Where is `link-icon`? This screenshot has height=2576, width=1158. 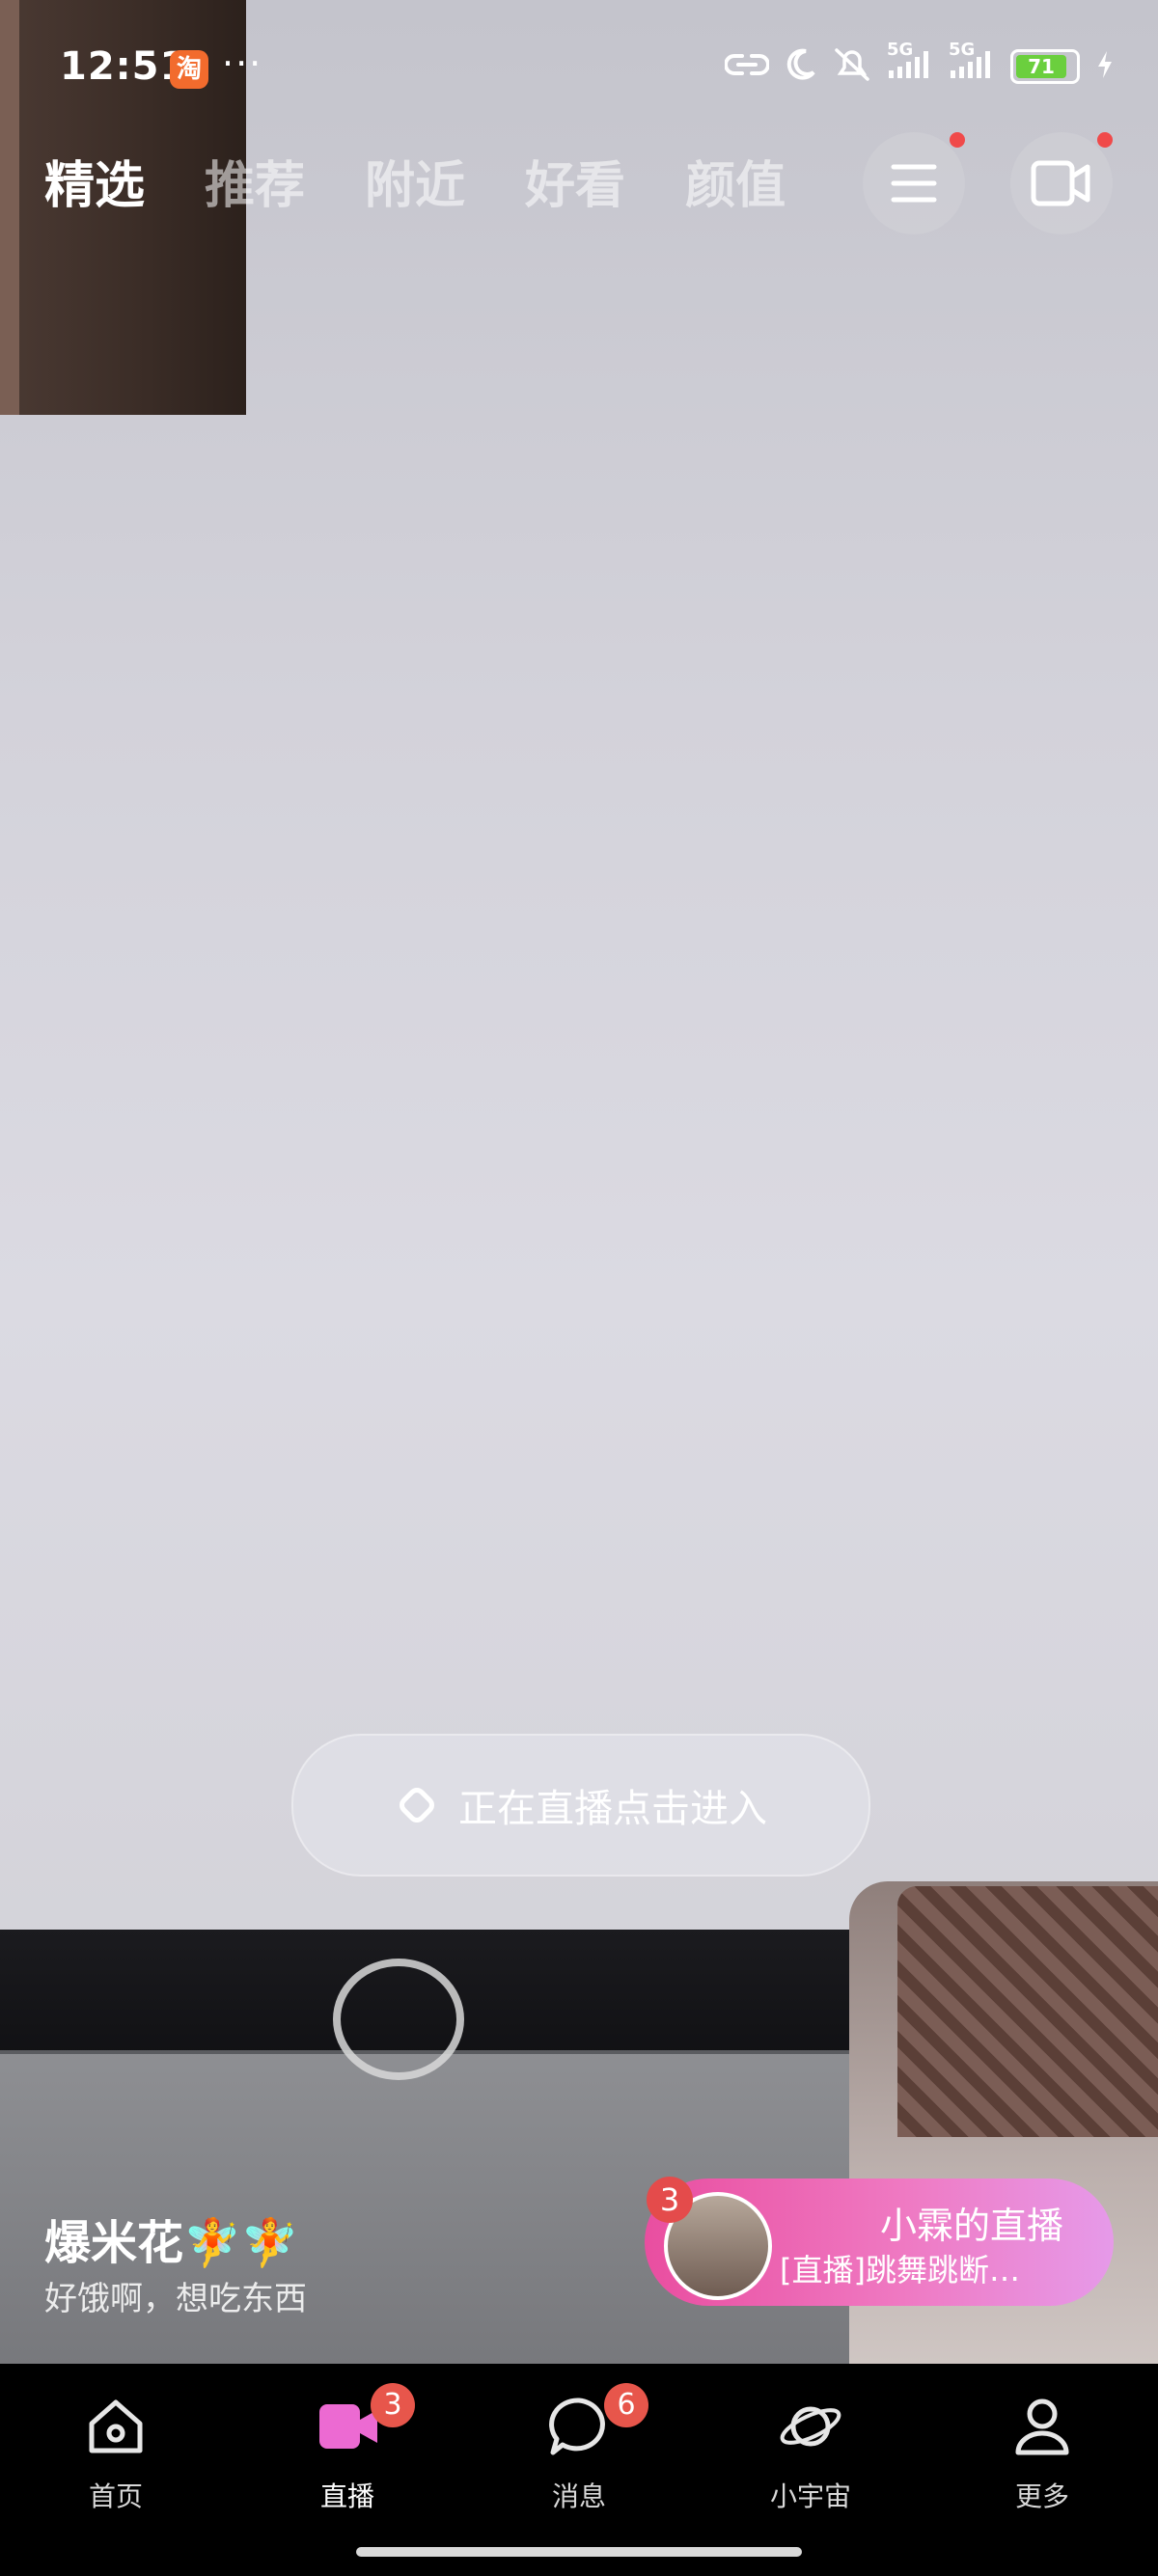 link-icon is located at coordinates (747, 66).